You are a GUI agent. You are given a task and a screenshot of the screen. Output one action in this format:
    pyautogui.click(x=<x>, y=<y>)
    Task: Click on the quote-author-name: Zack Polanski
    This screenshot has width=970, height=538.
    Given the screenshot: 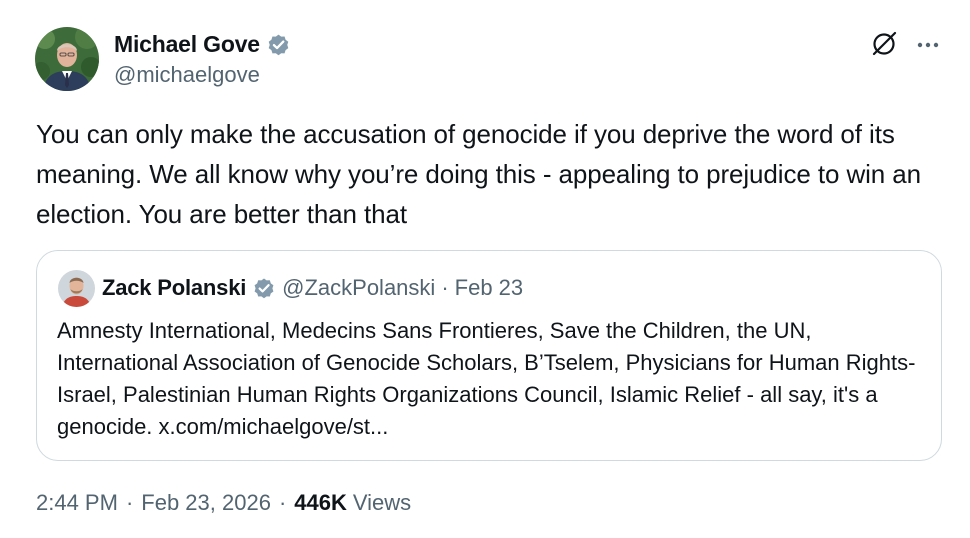 What is the action you would take?
    pyautogui.click(x=174, y=288)
    